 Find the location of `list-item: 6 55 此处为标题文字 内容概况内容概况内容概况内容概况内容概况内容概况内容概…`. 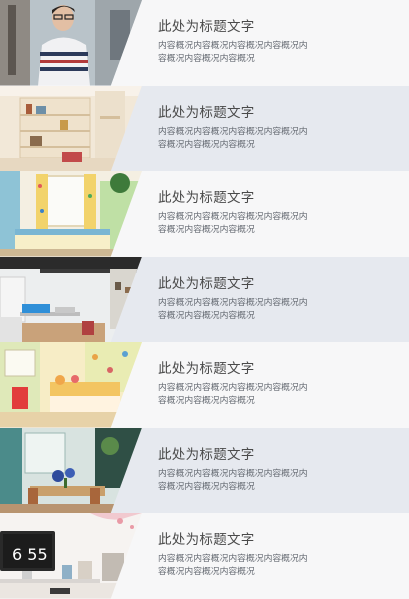

list-item: 6 55 此处为标题文字 内容概况内容概况内容概况内容概况内容概况内容概况内容概… is located at coordinates (204, 556).